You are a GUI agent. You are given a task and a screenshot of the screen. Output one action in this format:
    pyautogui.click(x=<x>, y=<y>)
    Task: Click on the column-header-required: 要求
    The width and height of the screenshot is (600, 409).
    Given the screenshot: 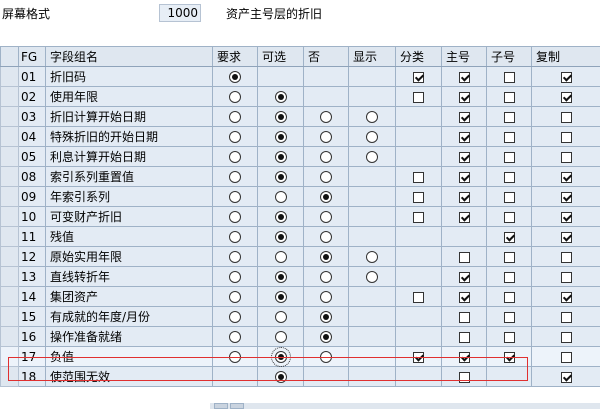 What is the action you would take?
    pyautogui.click(x=235, y=56)
    